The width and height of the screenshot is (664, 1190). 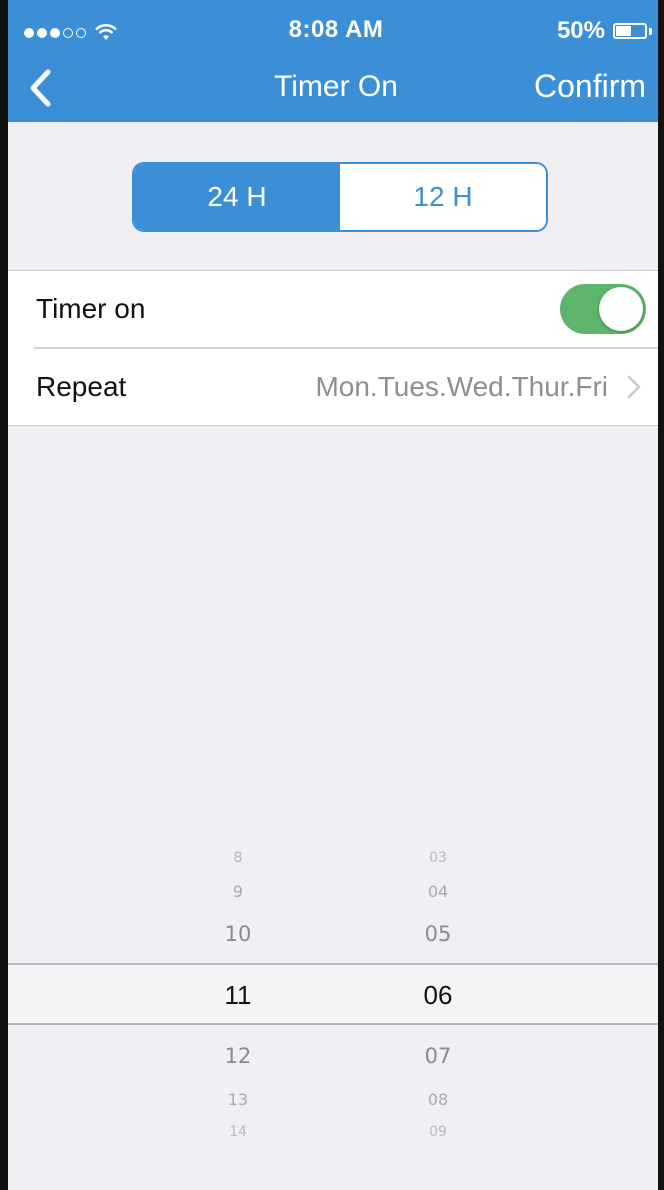 I want to click on chevron-right-icon, so click(x=634, y=387).